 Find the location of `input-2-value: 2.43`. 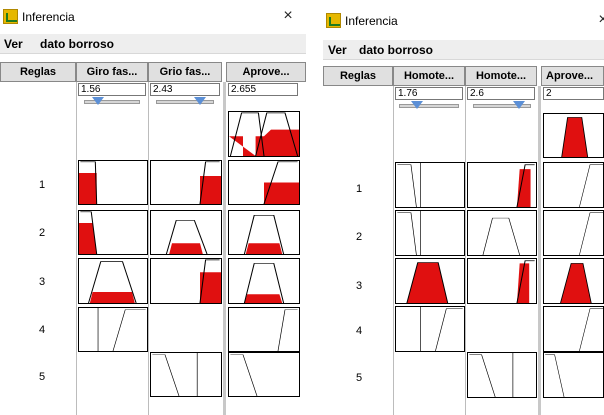

input-2-value: 2.43 is located at coordinates (185, 89).